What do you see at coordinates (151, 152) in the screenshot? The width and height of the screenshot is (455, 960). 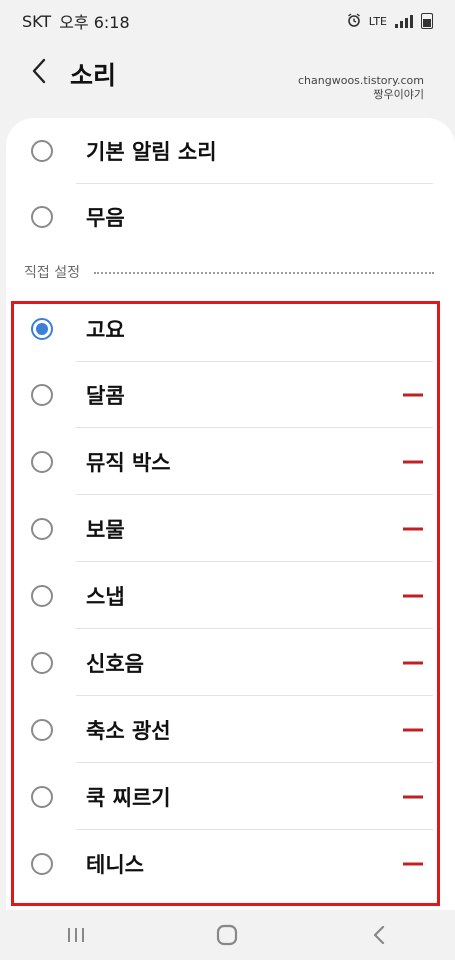 I see `sound-option-label: 기본 알림 소리` at bounding box center [151, 152].